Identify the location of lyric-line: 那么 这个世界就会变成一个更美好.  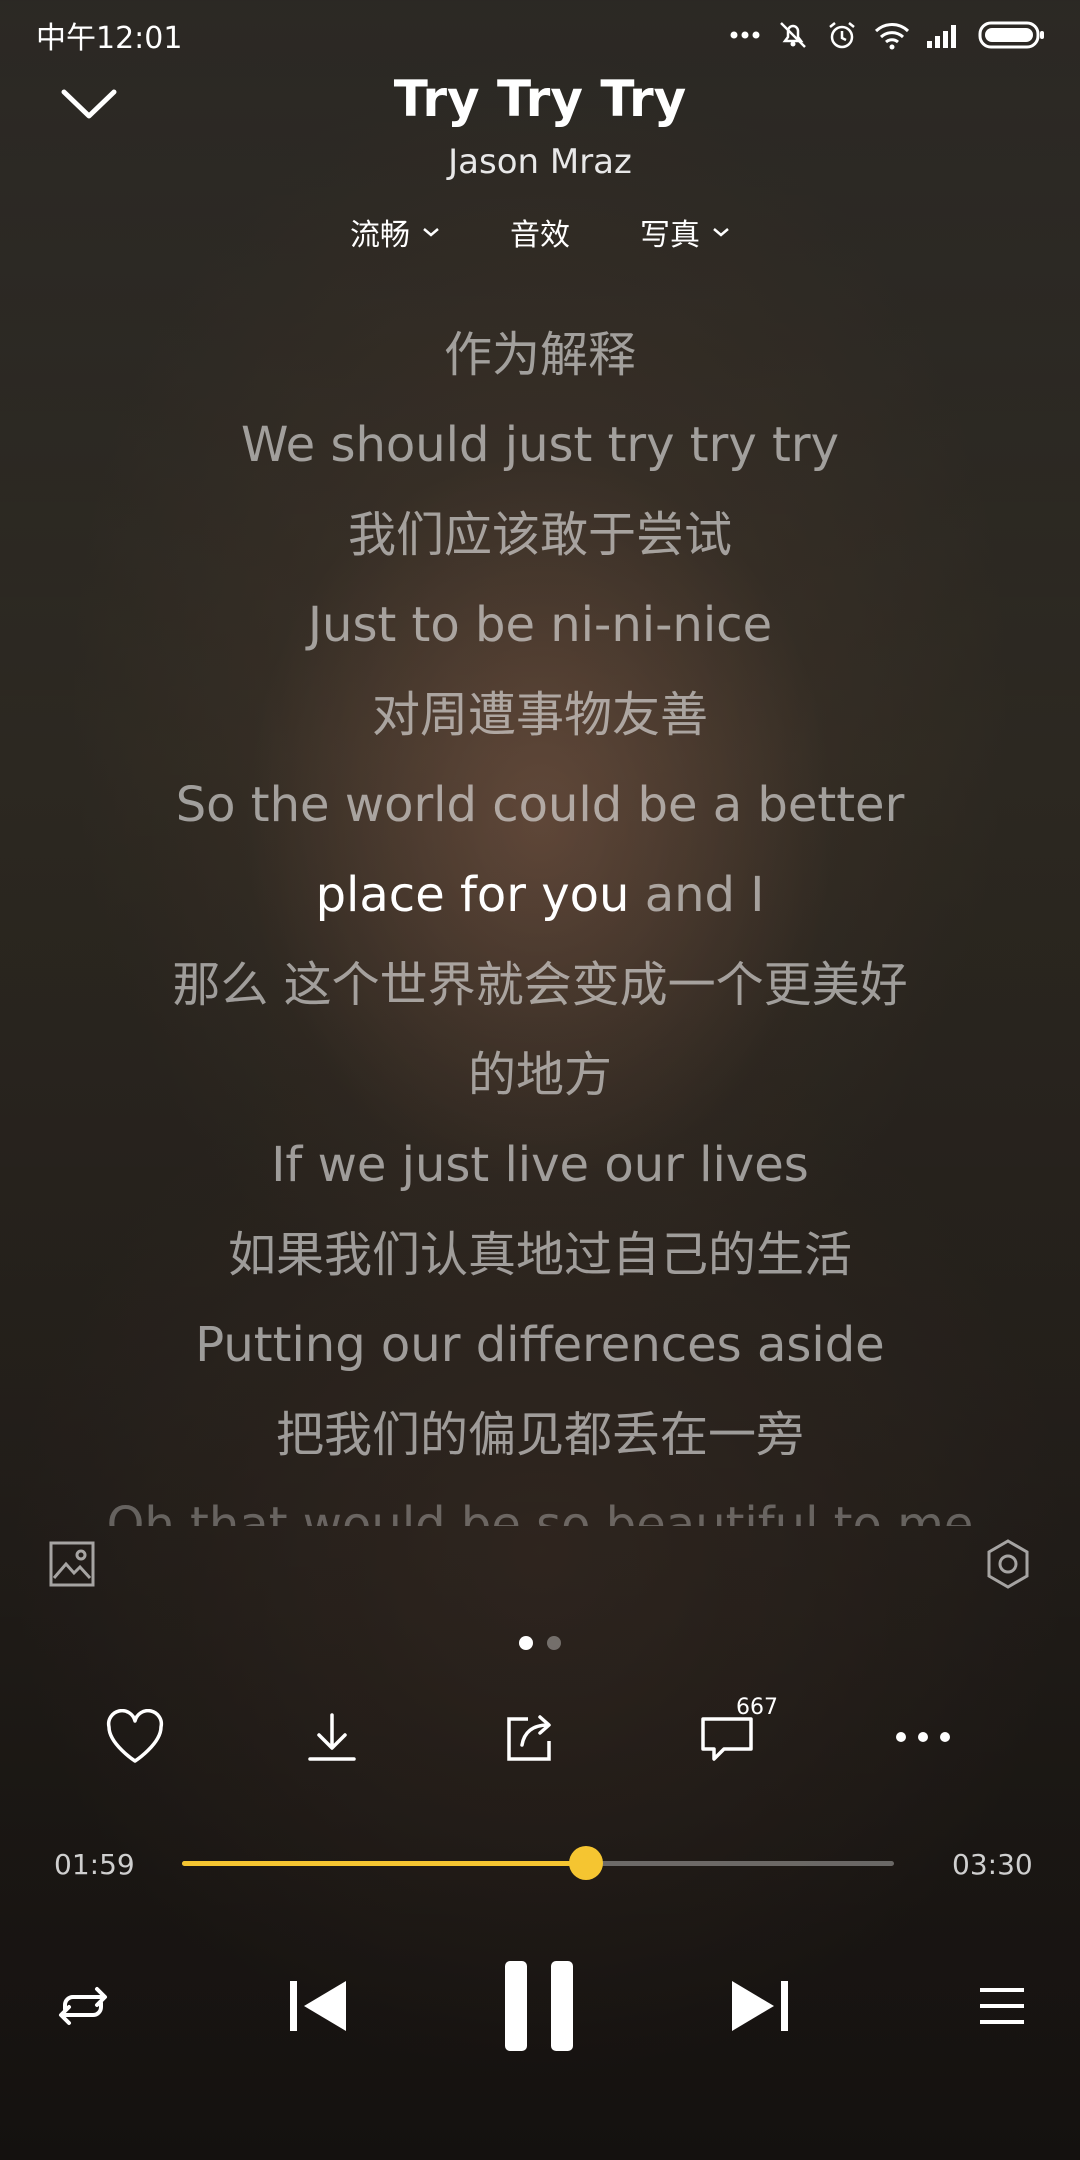
(540, 985).